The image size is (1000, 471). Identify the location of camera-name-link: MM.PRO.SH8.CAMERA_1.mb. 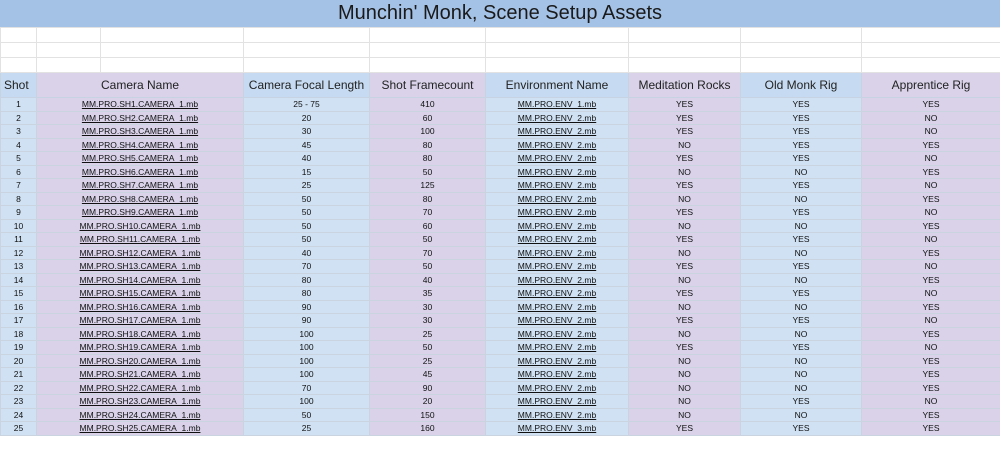
(140, 198).